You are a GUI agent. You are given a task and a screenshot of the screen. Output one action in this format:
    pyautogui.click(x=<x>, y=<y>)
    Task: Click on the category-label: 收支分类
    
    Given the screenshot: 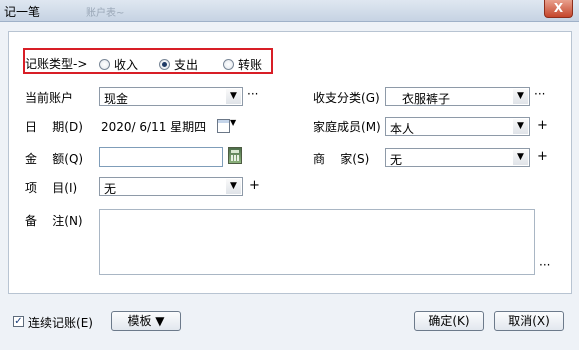 What is the action you would take?
    pyautogui.click(x=337, y=98)
    